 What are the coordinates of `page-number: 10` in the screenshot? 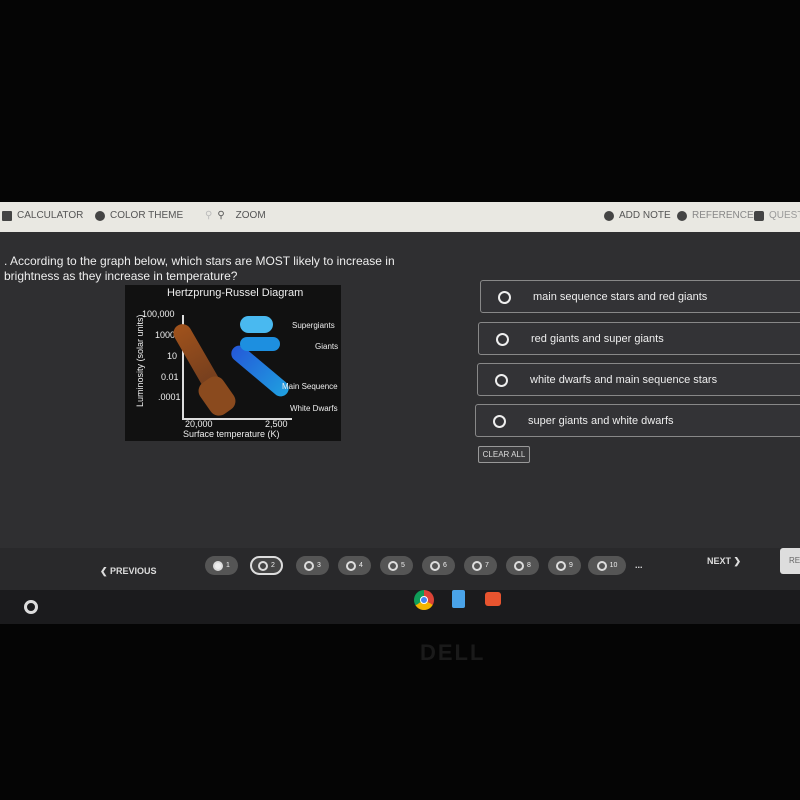 It's located at (613, 565).